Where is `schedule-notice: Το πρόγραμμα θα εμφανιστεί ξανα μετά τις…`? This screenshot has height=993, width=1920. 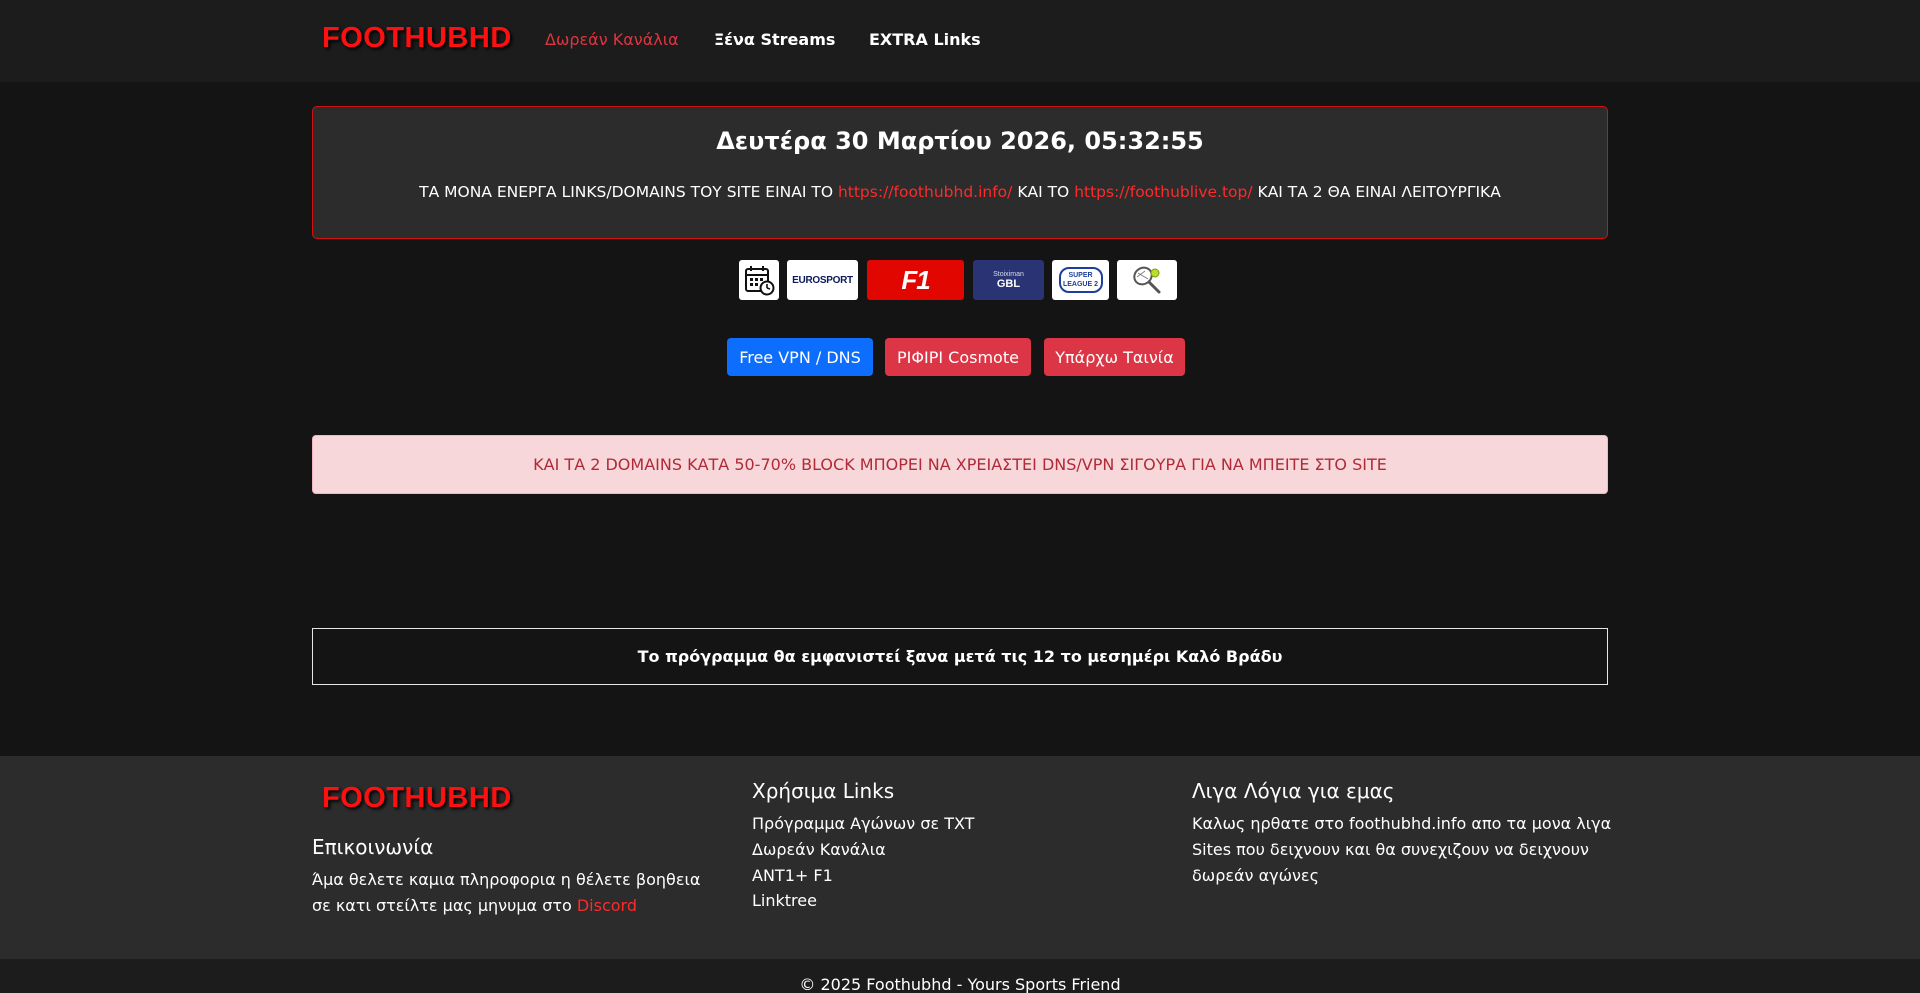 schedule-notice: Το πρόγραμμα θα εμφανιστεί ξανα μετά τις… is located at coordinates (960, 656).